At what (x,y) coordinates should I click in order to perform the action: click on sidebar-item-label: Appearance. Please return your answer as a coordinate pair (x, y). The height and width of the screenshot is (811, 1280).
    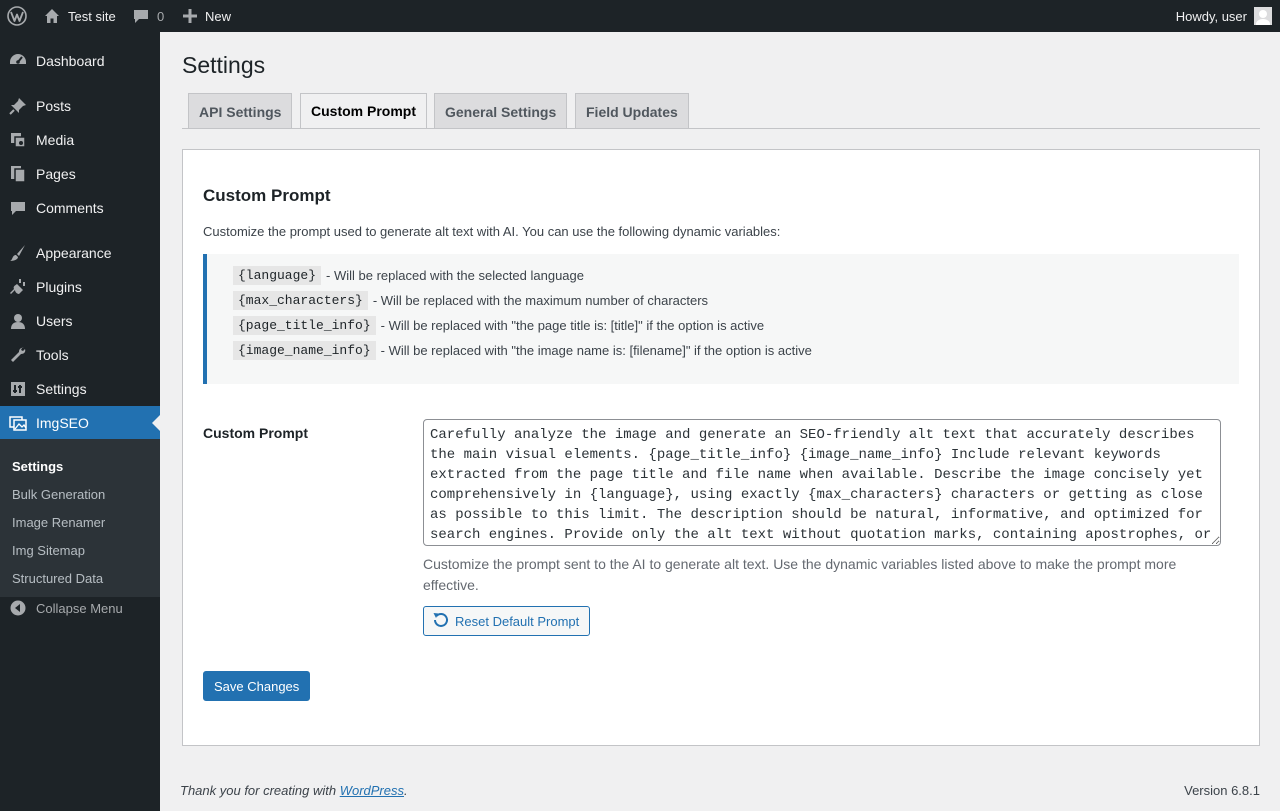
    Looking at the image, I should click on (74, 253).